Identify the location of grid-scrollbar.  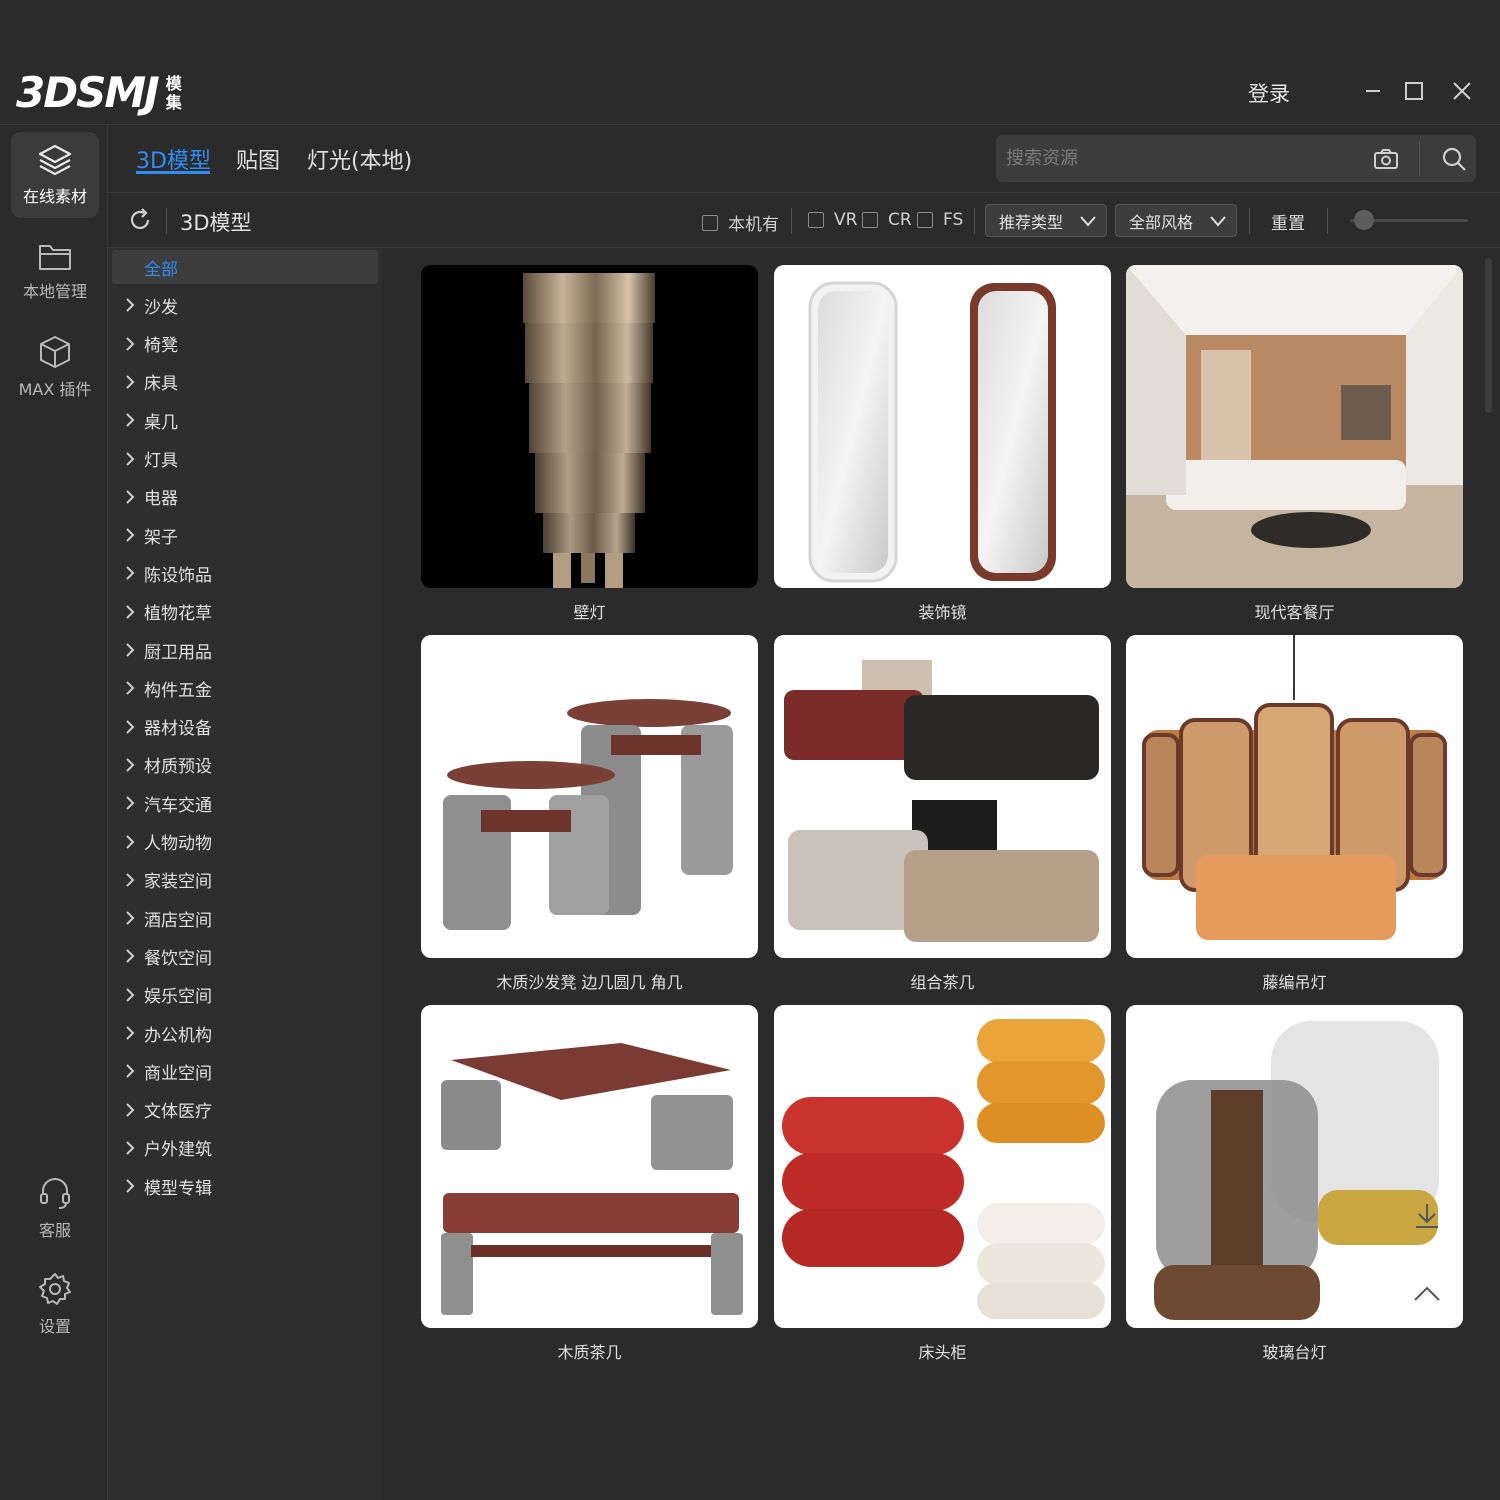
(1488, 335).